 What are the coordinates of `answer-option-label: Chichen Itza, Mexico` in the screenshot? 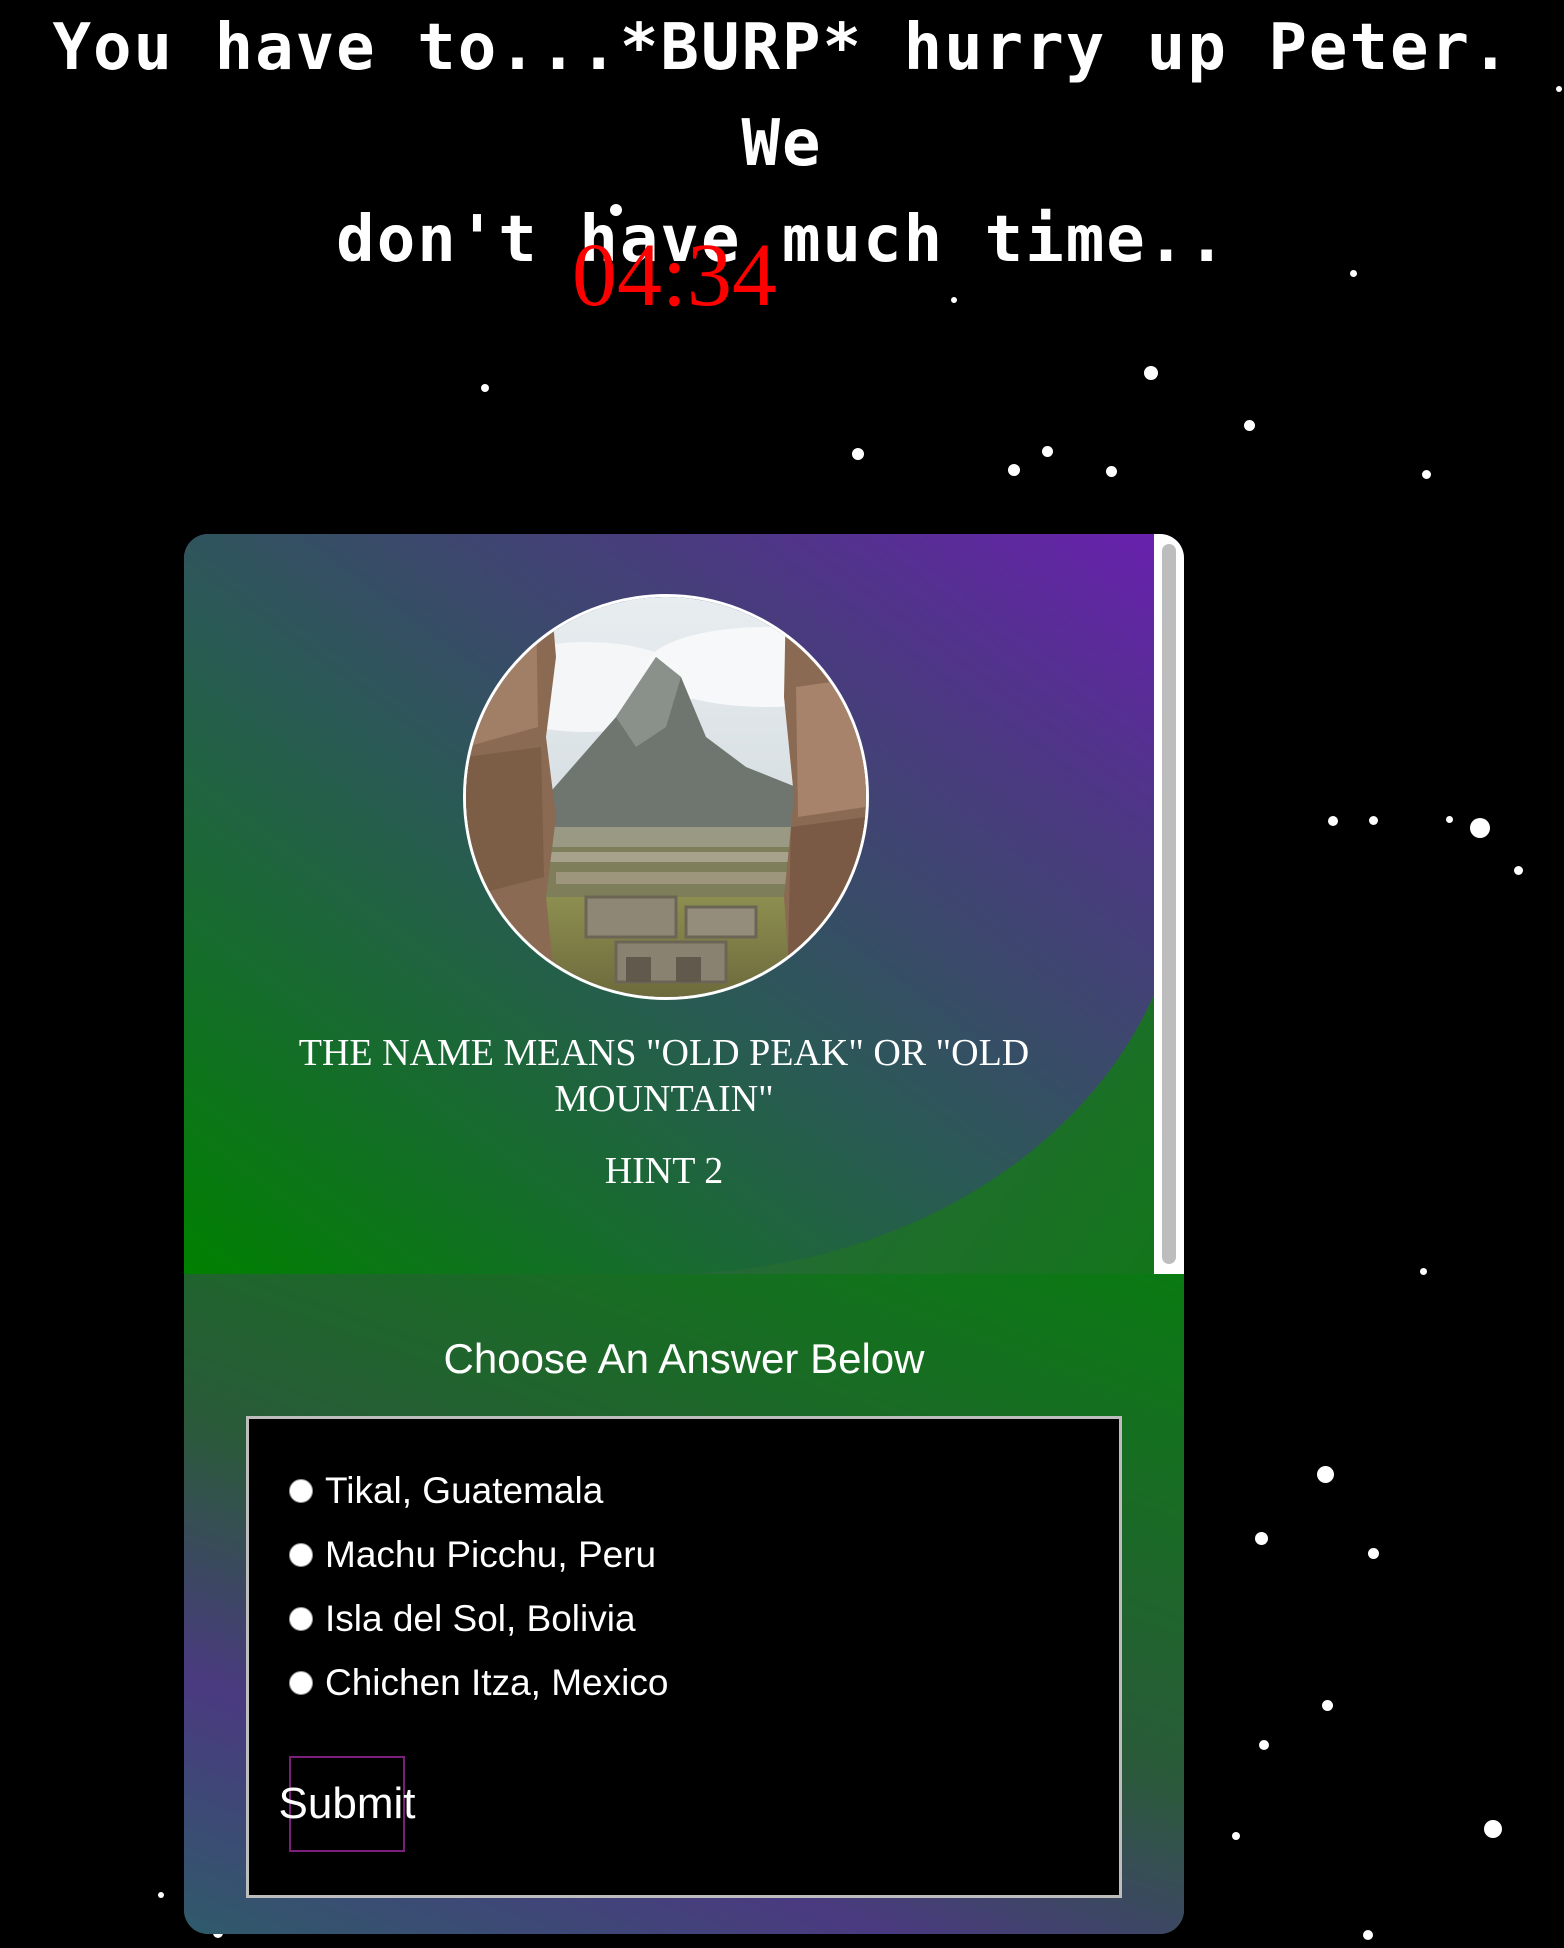 It's located at (497, 1682).